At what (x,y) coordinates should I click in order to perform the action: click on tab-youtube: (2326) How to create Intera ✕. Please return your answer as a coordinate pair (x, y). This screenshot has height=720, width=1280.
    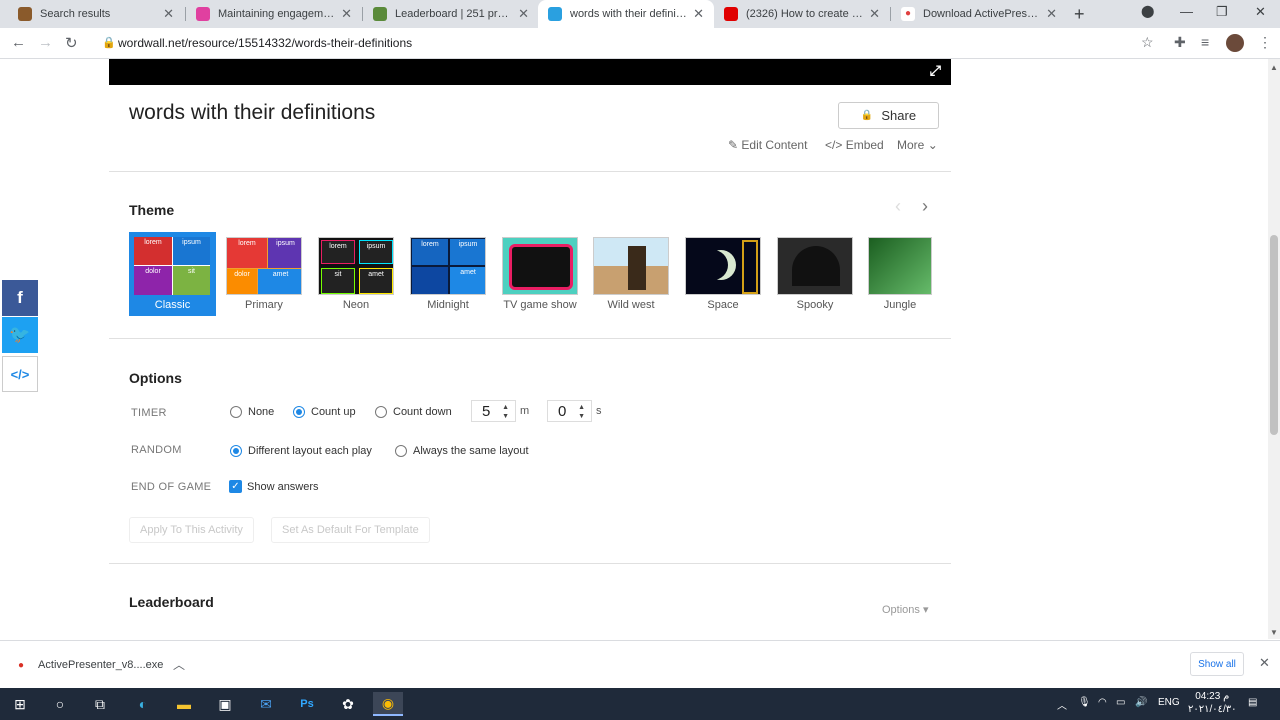
    Looking at the image, I should click on (802, 14).